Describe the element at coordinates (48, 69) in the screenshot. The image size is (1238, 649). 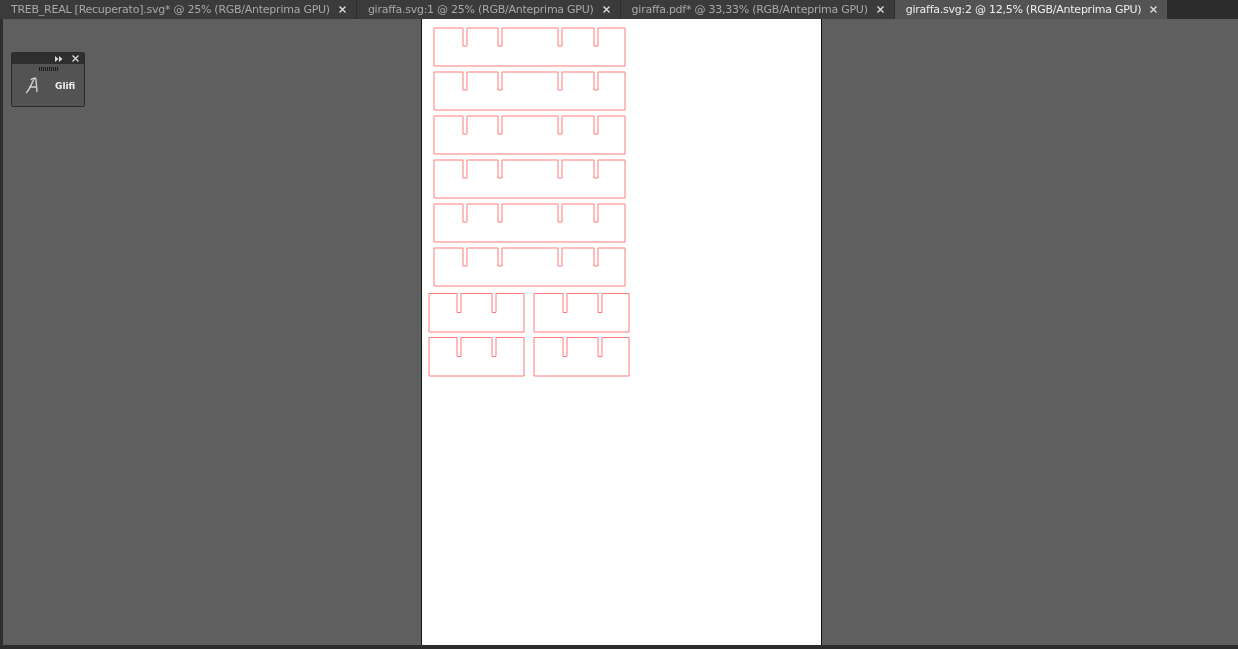
I see `grip-handle` at that location.